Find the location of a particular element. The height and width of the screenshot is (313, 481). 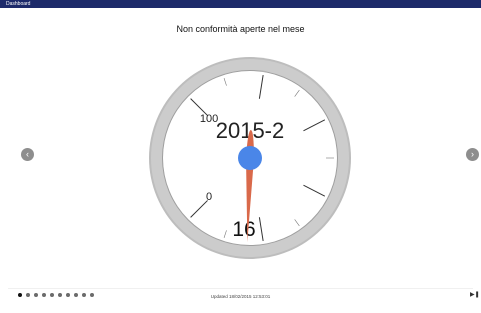

pause-icon: ❚❚ is located at coordinates (478, 295).